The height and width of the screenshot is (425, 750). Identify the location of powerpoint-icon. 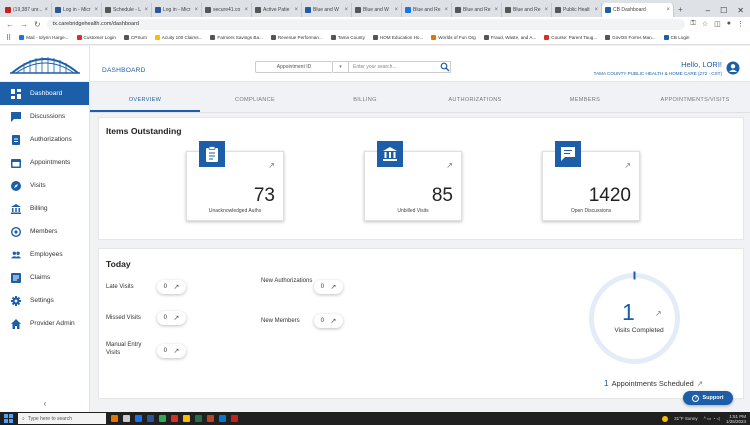
(210, 418).